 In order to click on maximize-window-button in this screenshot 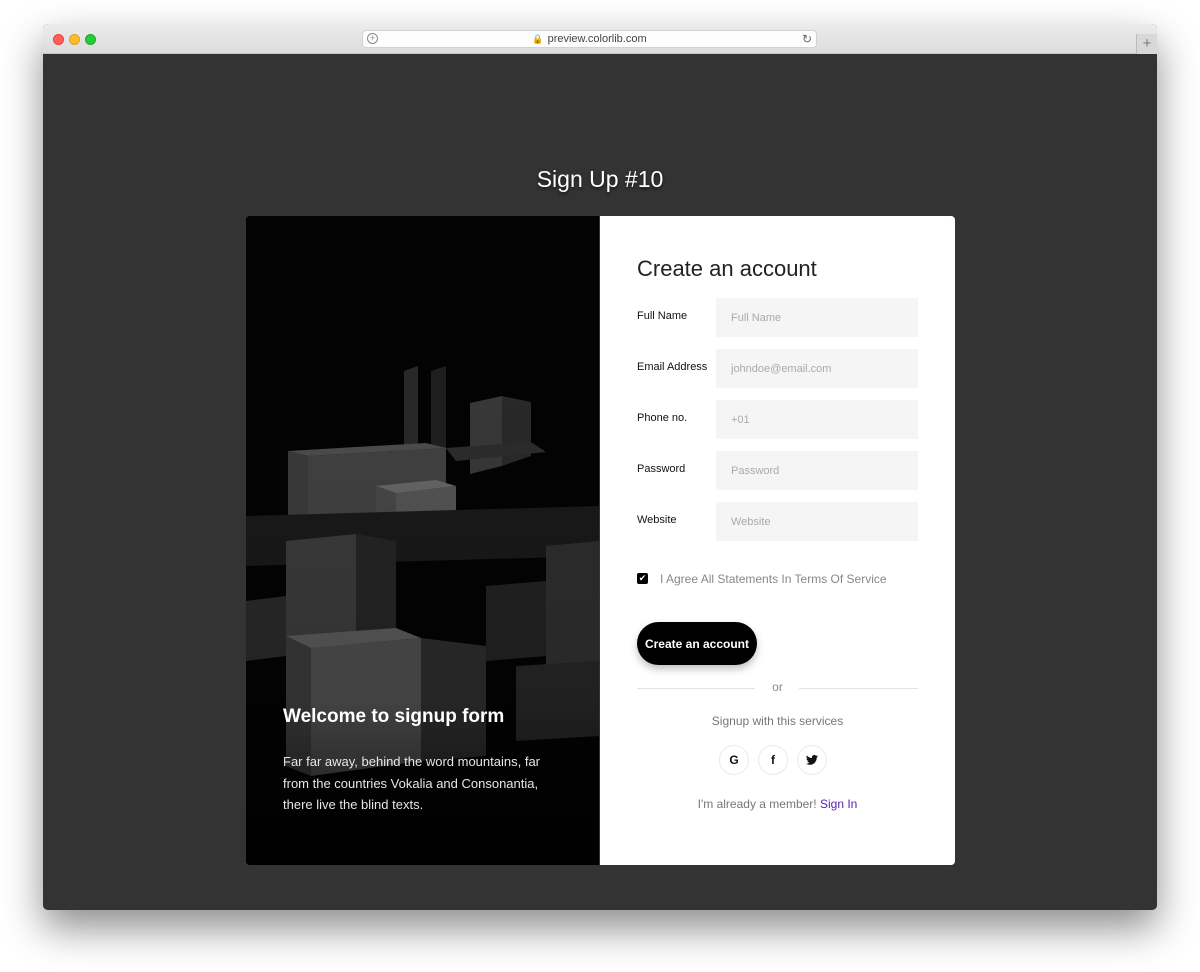, I will do `click(90, 39)`.